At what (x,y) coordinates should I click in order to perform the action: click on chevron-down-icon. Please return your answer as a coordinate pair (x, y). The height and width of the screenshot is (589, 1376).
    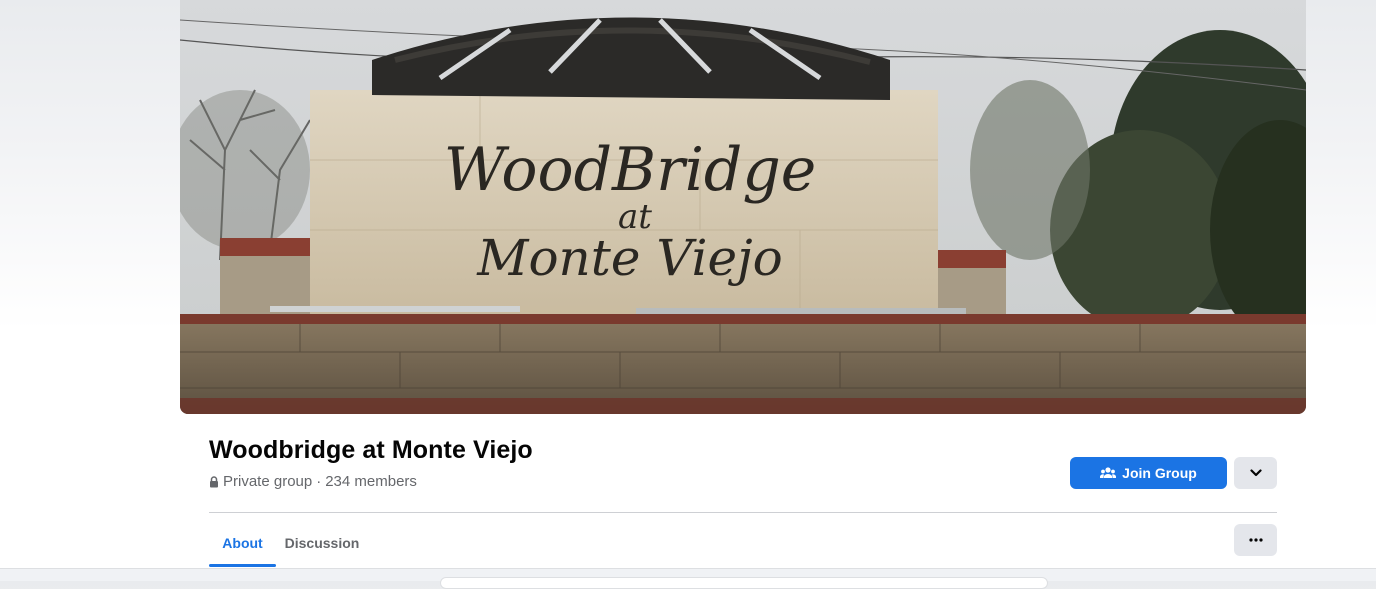
    Looking at the image, I should click on (1255, 473).